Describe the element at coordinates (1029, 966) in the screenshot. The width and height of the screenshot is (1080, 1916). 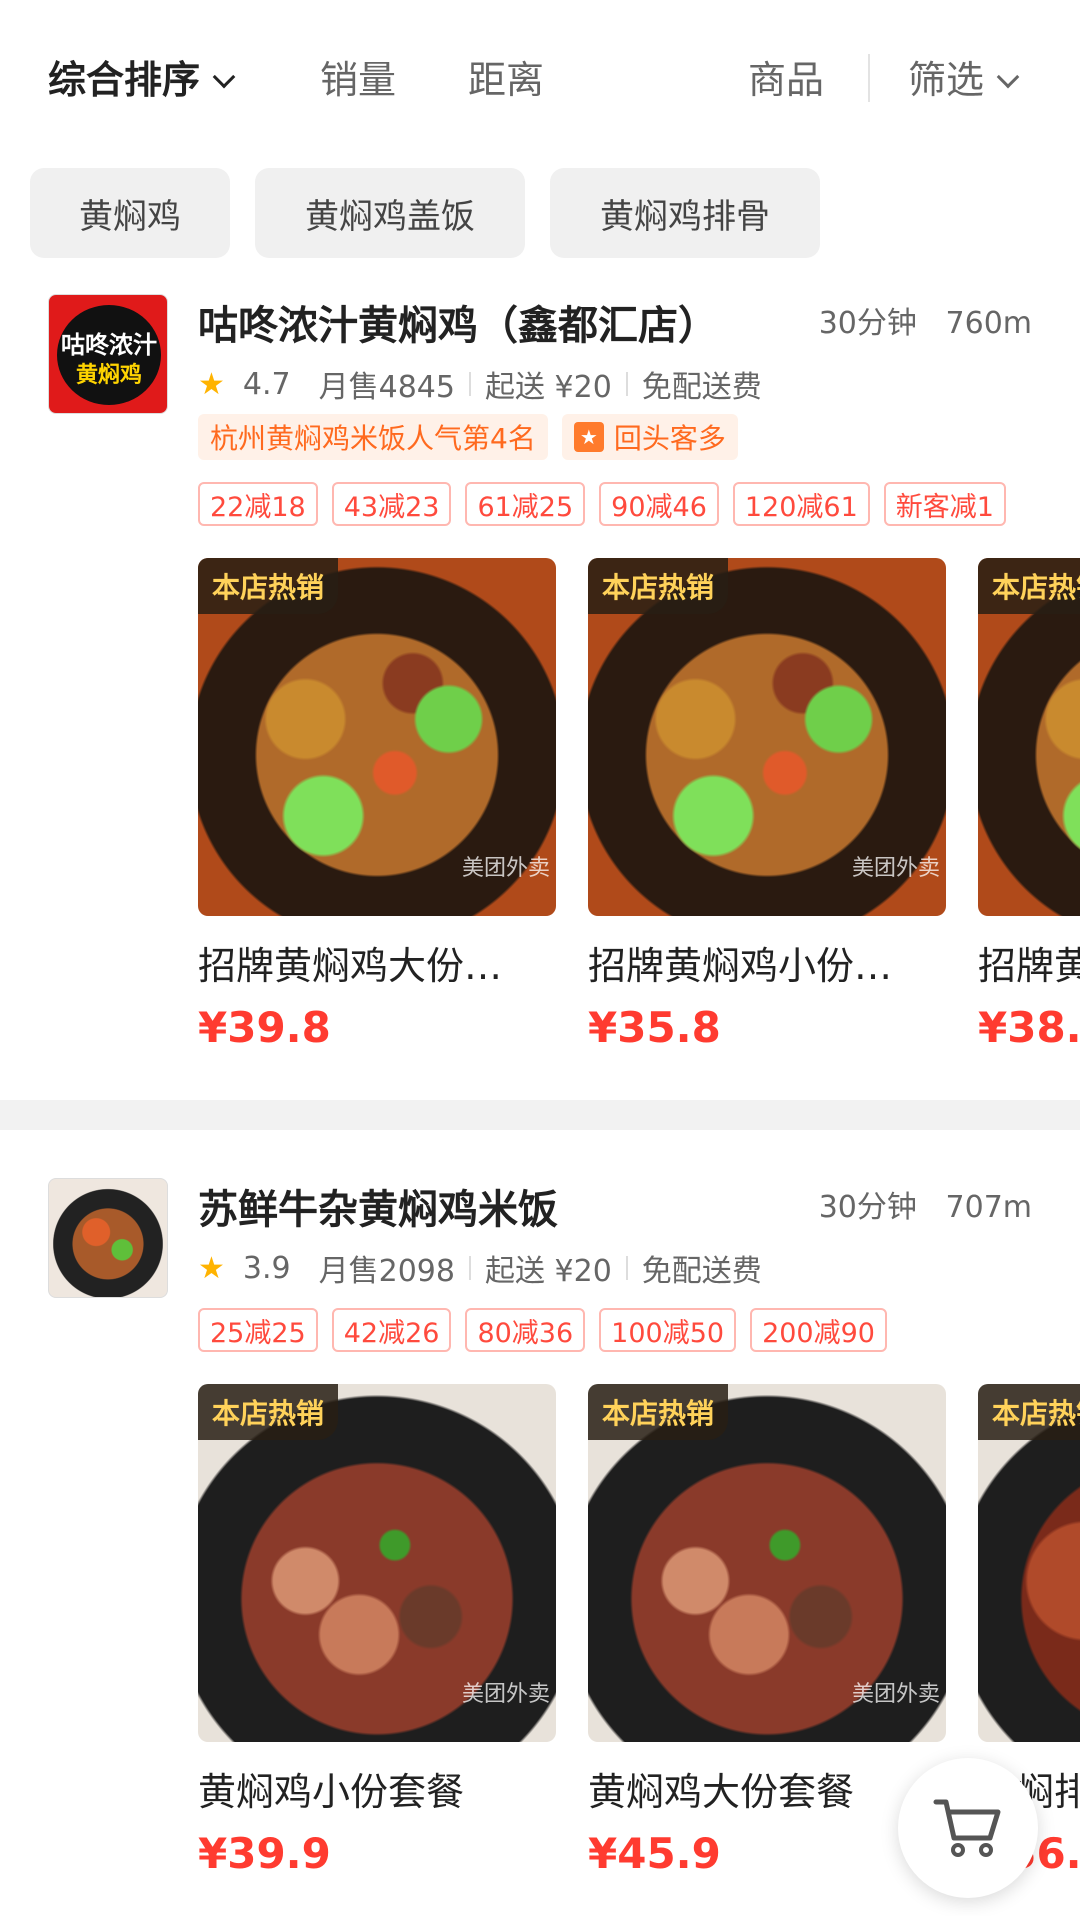
I see `product-name: 招牌黄` at that location.